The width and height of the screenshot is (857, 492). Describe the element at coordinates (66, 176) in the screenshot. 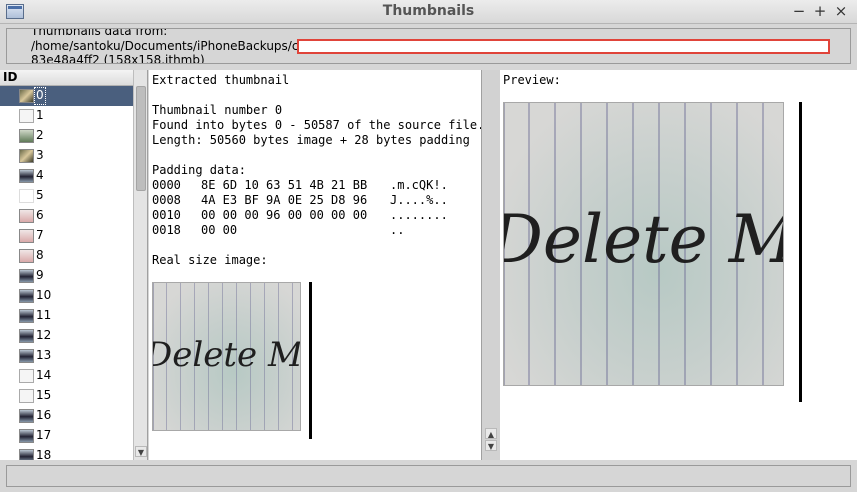

I see `list-item: 4` at that location.